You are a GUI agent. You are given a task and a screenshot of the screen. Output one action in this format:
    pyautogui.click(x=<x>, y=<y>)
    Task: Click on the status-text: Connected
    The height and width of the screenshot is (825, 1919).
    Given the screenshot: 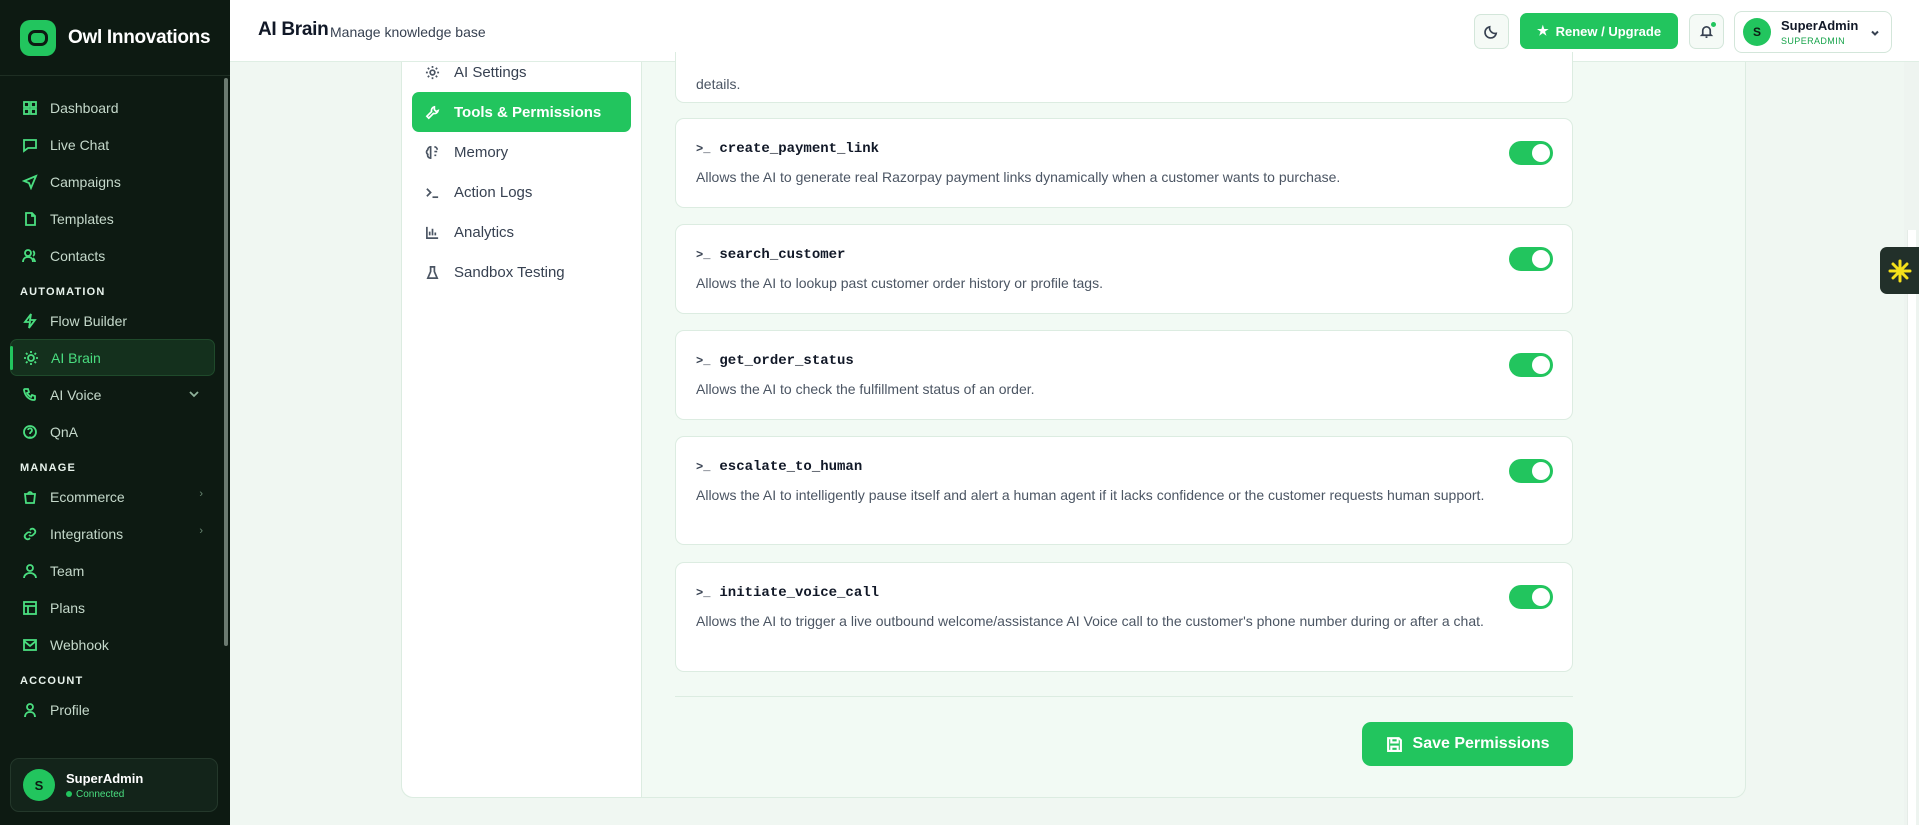 What is the action you would take?
    pyautogui.click(x=100, y=794)
    